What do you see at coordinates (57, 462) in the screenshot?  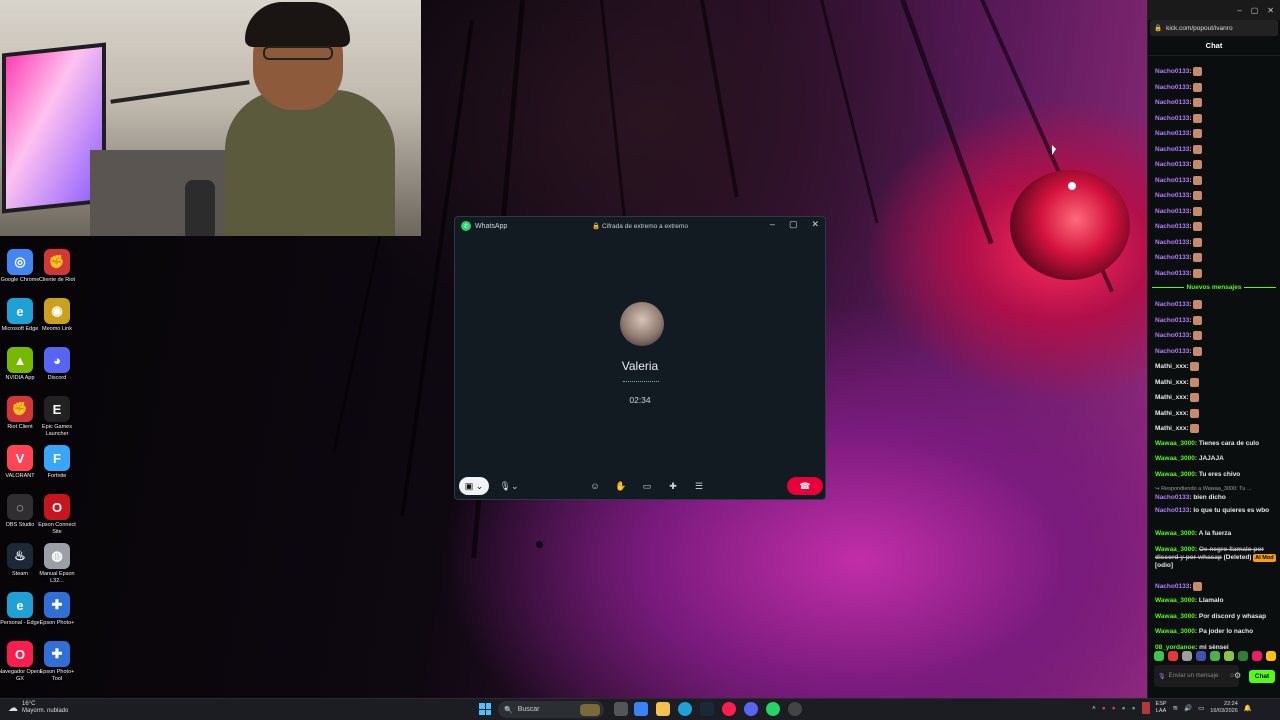 I see `desktop-shortcut: F Fortnite` at bounding box center [57, 462].